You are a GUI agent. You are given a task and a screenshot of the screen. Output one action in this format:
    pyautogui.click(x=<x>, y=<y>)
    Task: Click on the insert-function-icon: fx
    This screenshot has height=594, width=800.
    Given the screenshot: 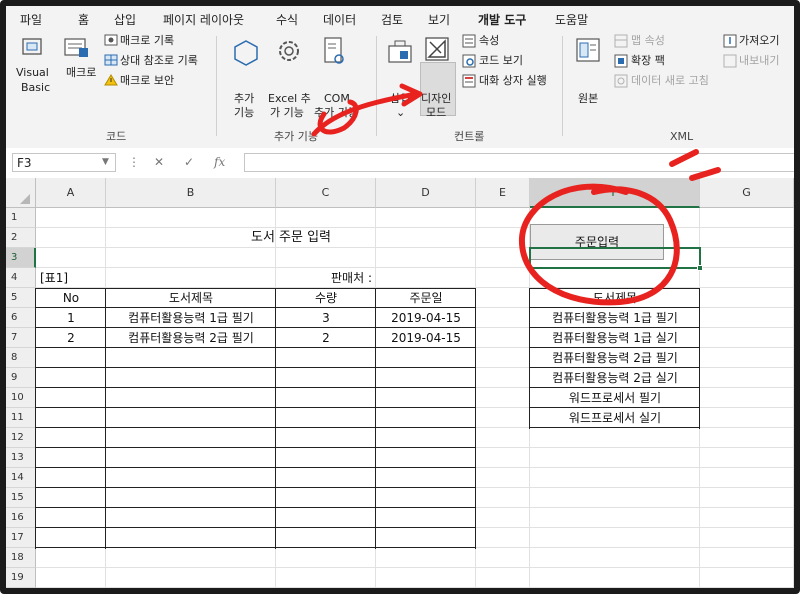 What is the action you would take?
    pyautogui.click(x=219, y=162)
    